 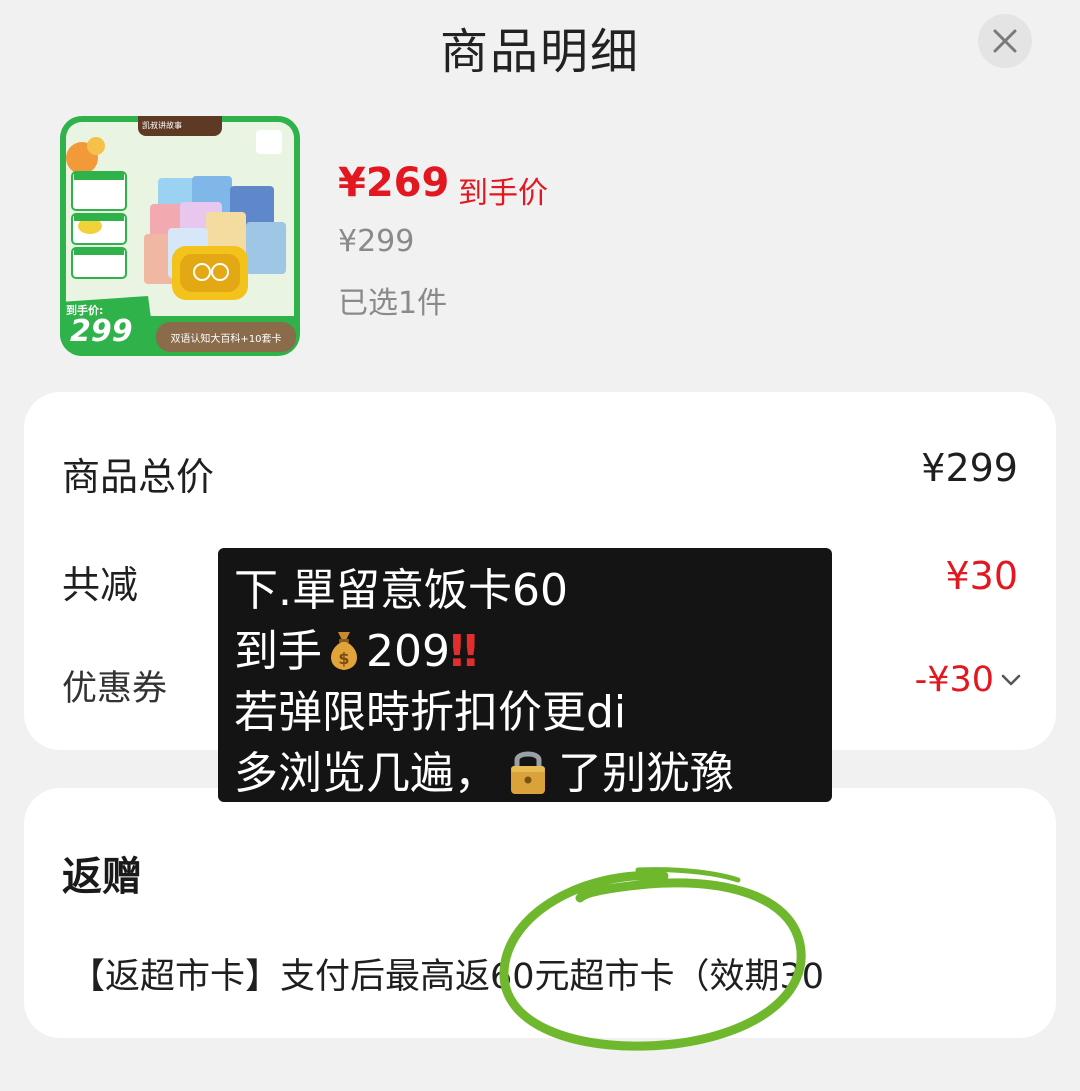 What do you see at coordinates (646, 773) in the screenshot?
I see `overlay-line-4-suffix: 了别犹豫` at bounding box center [646, 773].